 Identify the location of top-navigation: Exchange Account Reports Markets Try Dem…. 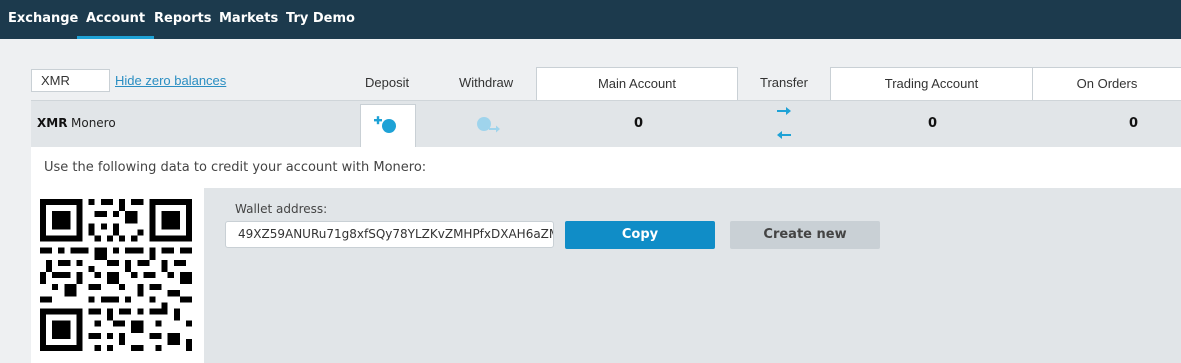
(590, 19).